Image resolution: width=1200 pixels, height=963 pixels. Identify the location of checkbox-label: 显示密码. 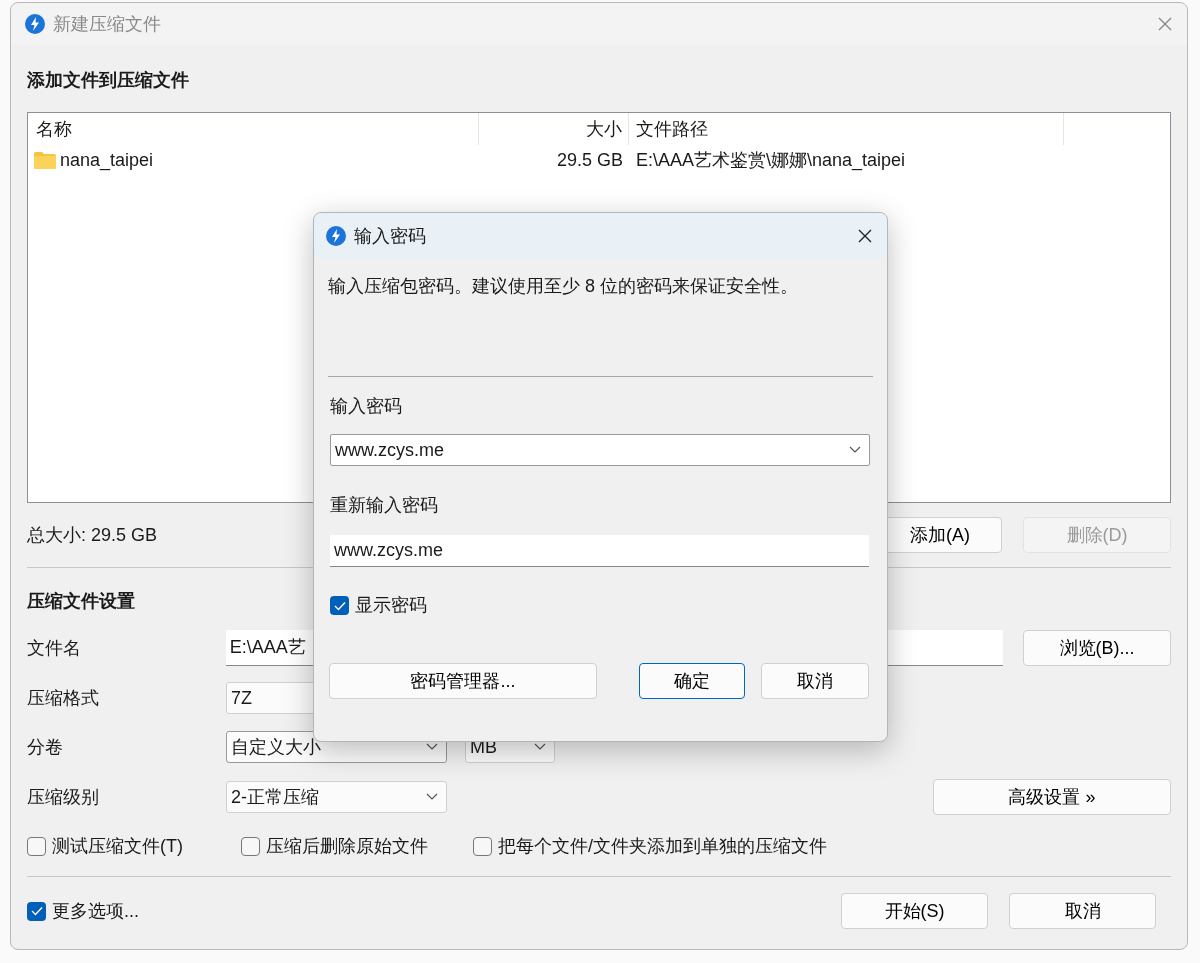
(391, 605).